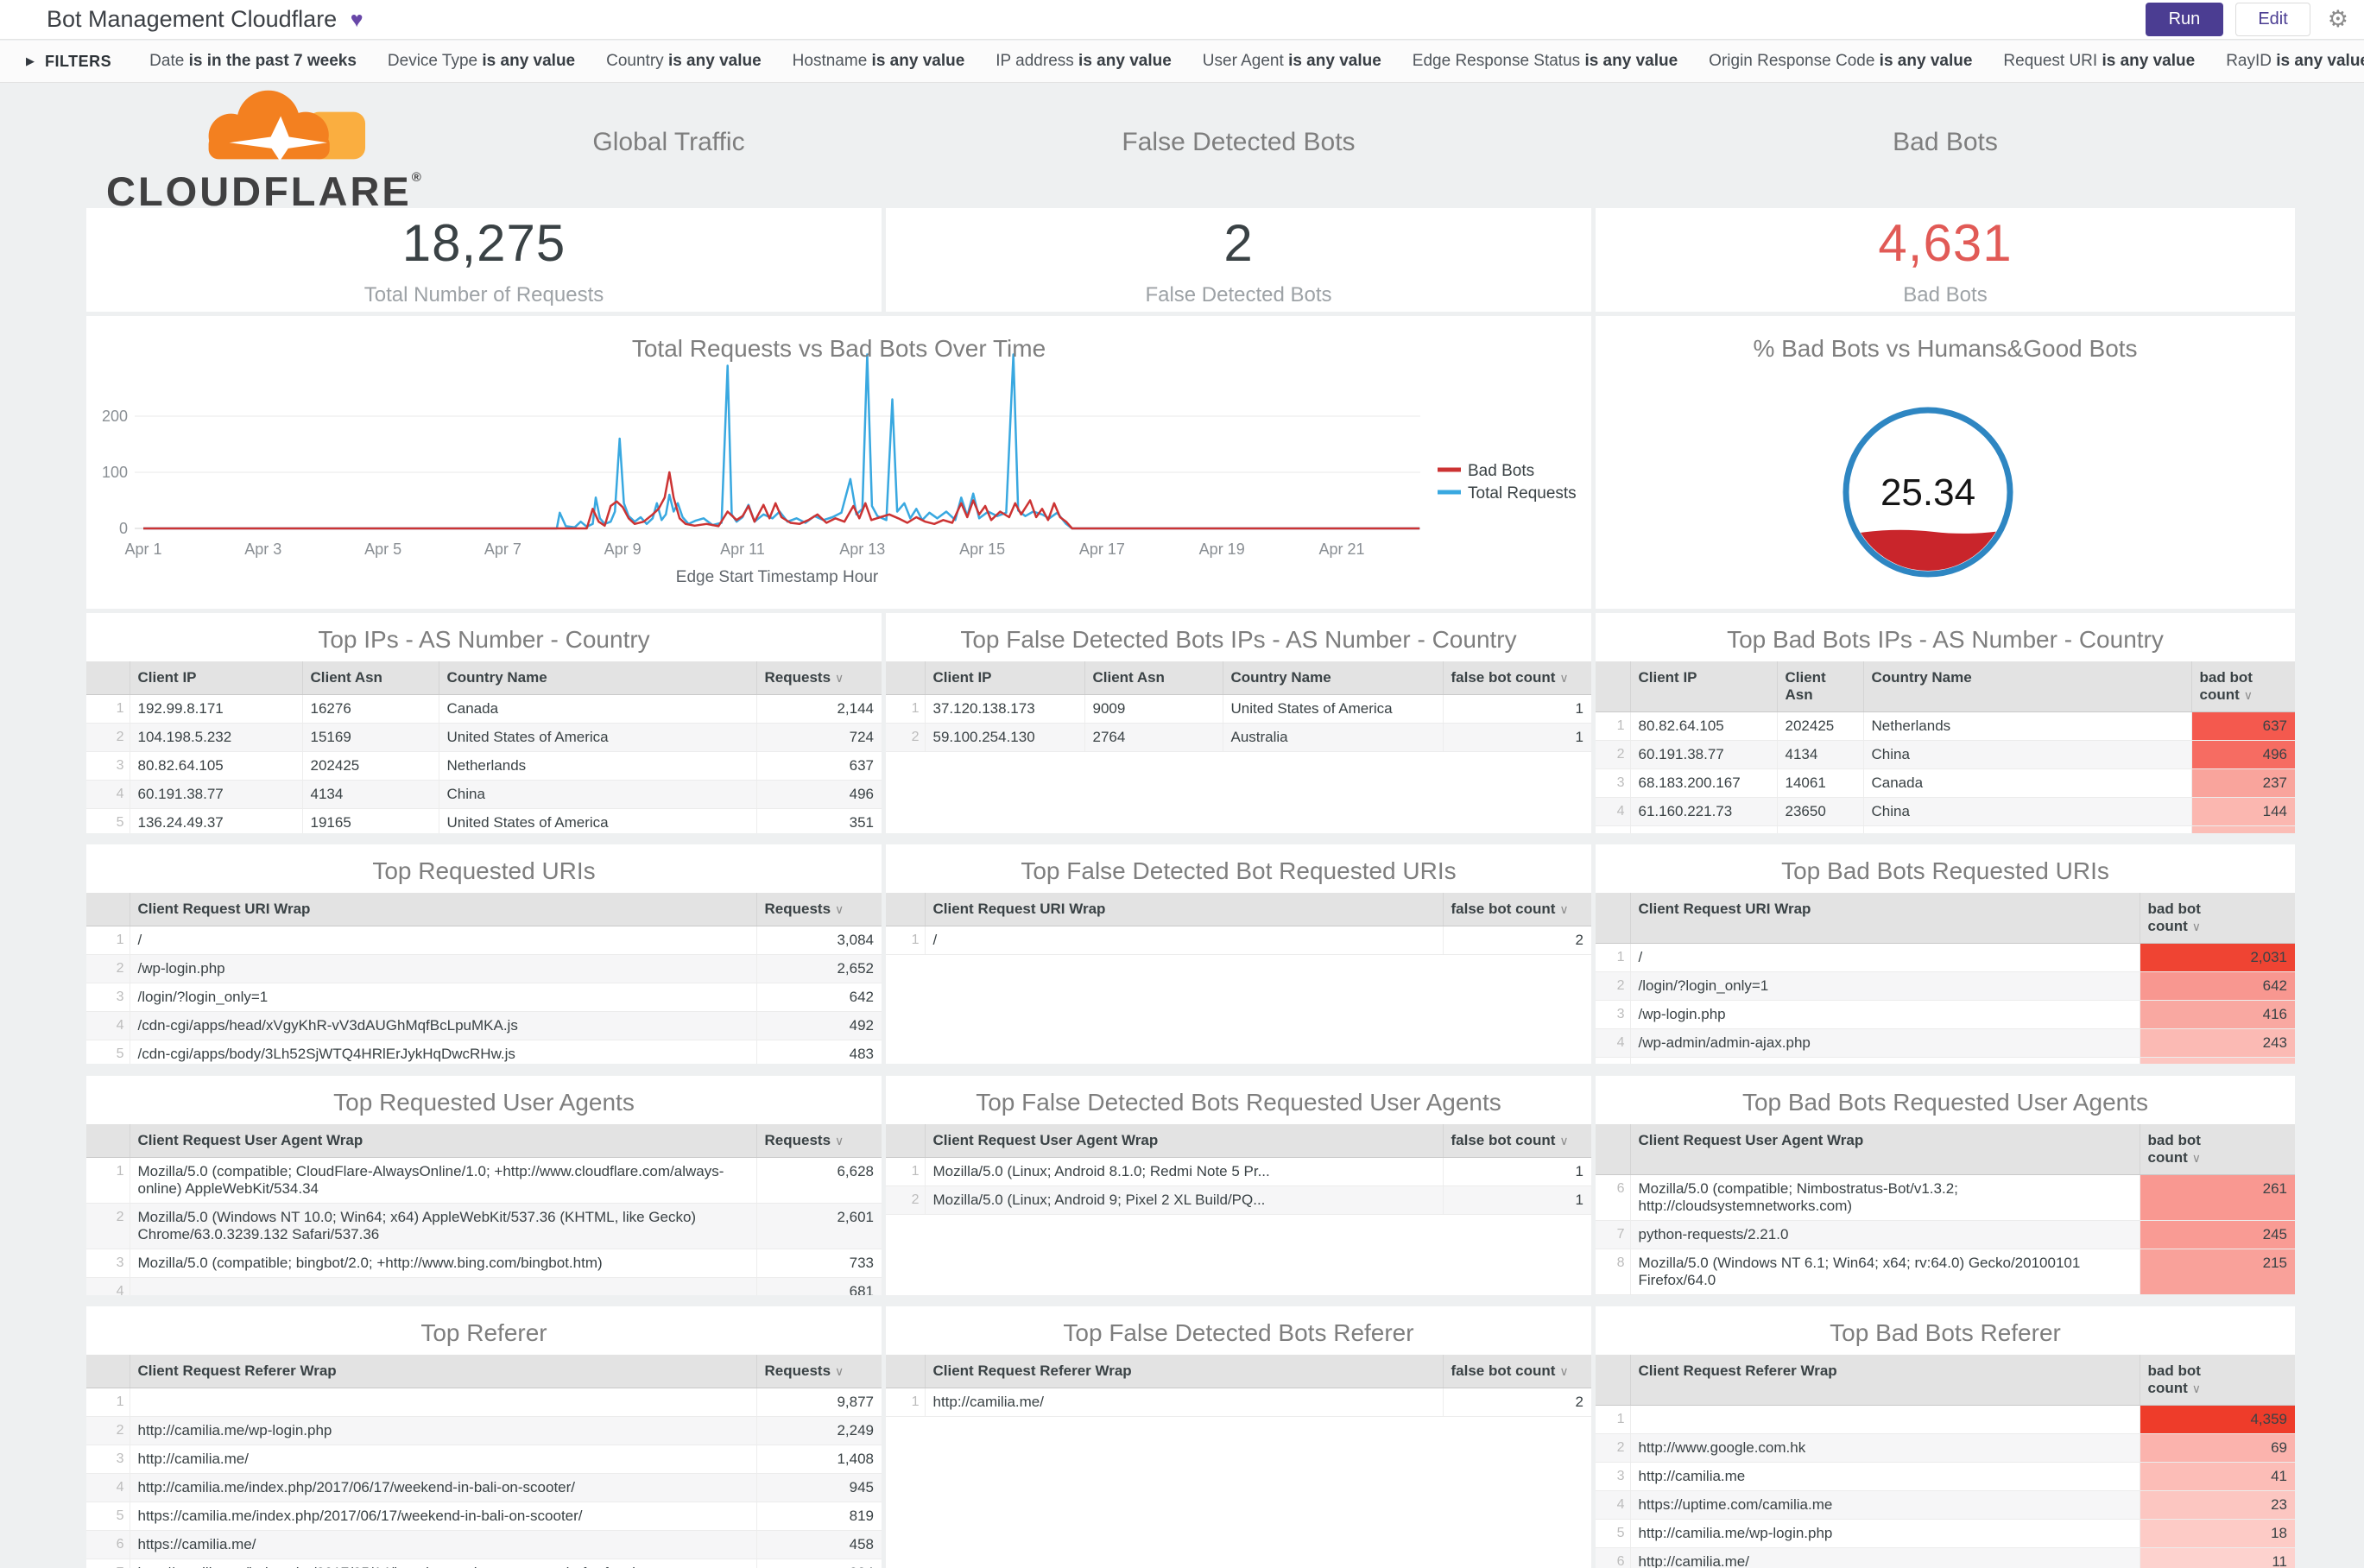  I want to click on table-cell: 136.24.49.37, so click(216, 821).